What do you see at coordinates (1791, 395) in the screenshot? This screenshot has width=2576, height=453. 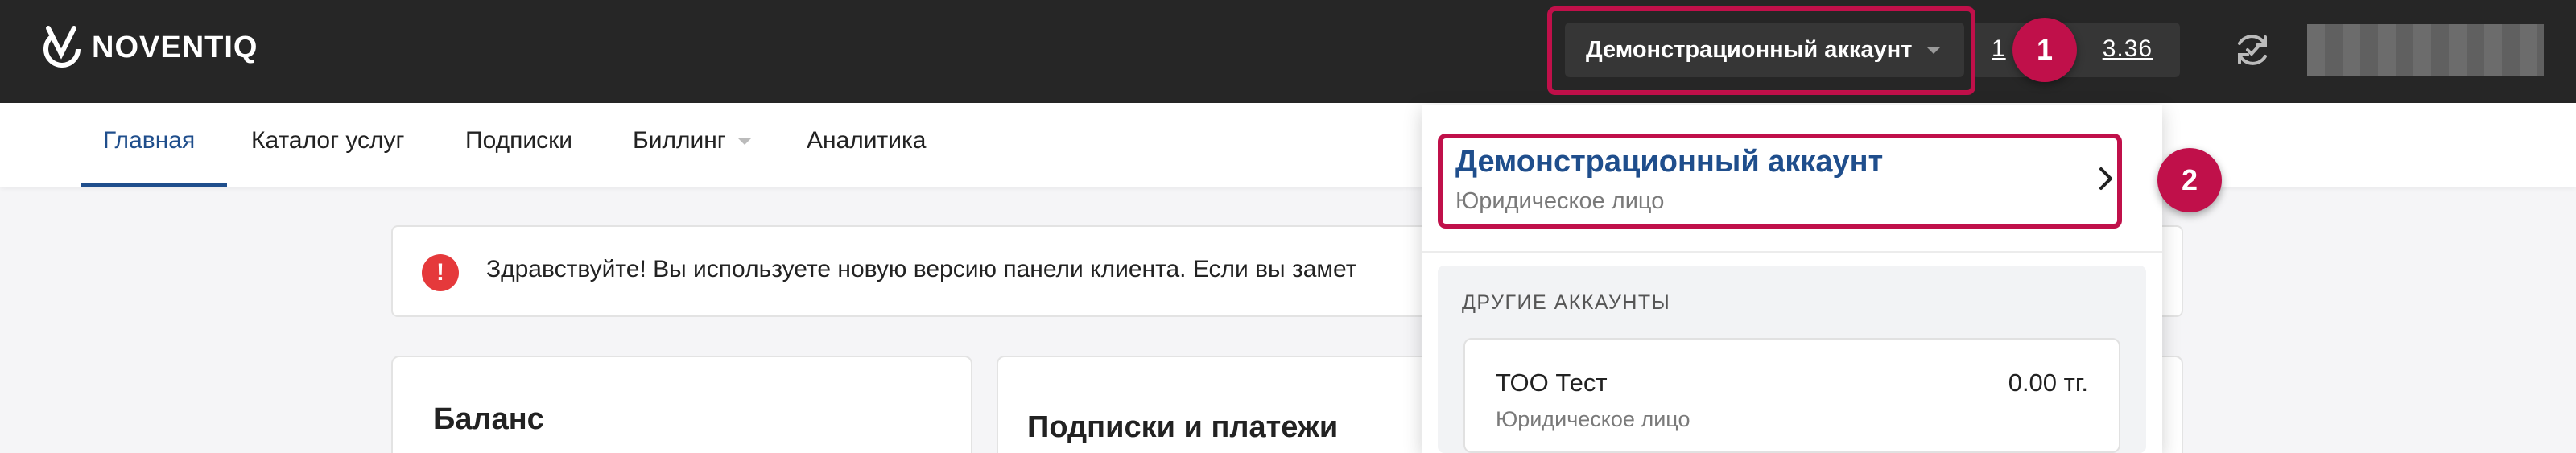 I see `other-account-item: ТОО Тест Юридическое лицо 0.00 тг.` at bounding box center [1791, 395].